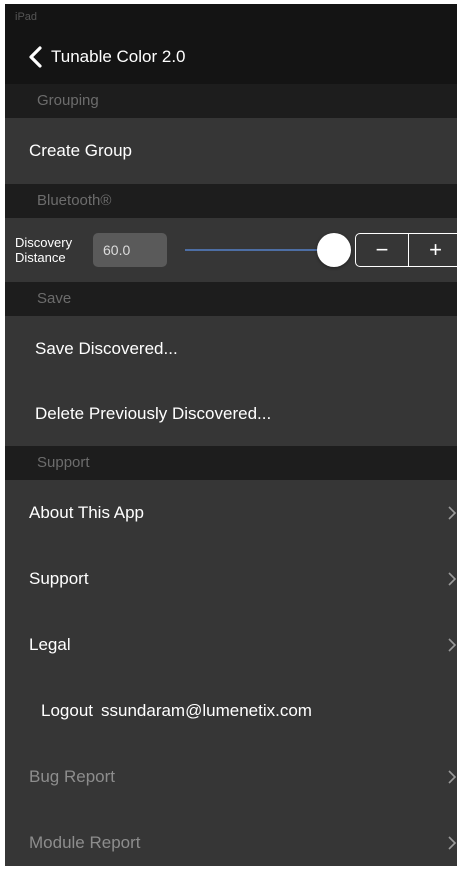  I want to click on bug-report-row: Bug Report, so click(231, 777).